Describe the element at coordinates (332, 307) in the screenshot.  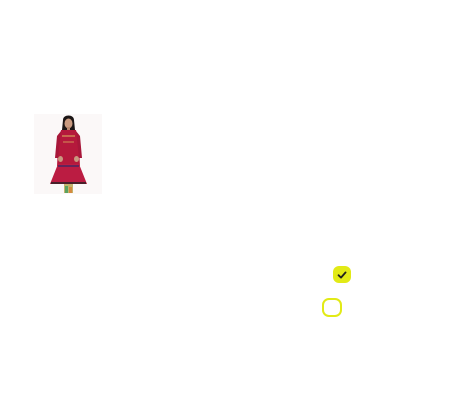
I see `unselected-checkbox` at that location.